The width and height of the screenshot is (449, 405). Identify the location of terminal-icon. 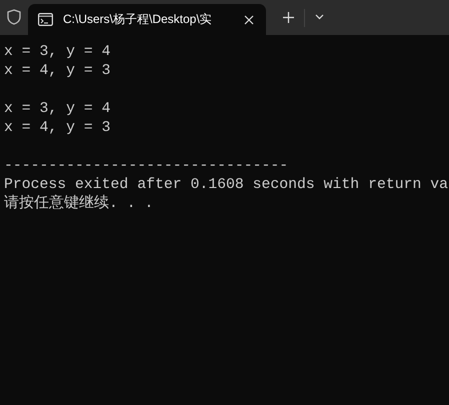
(45, 19).